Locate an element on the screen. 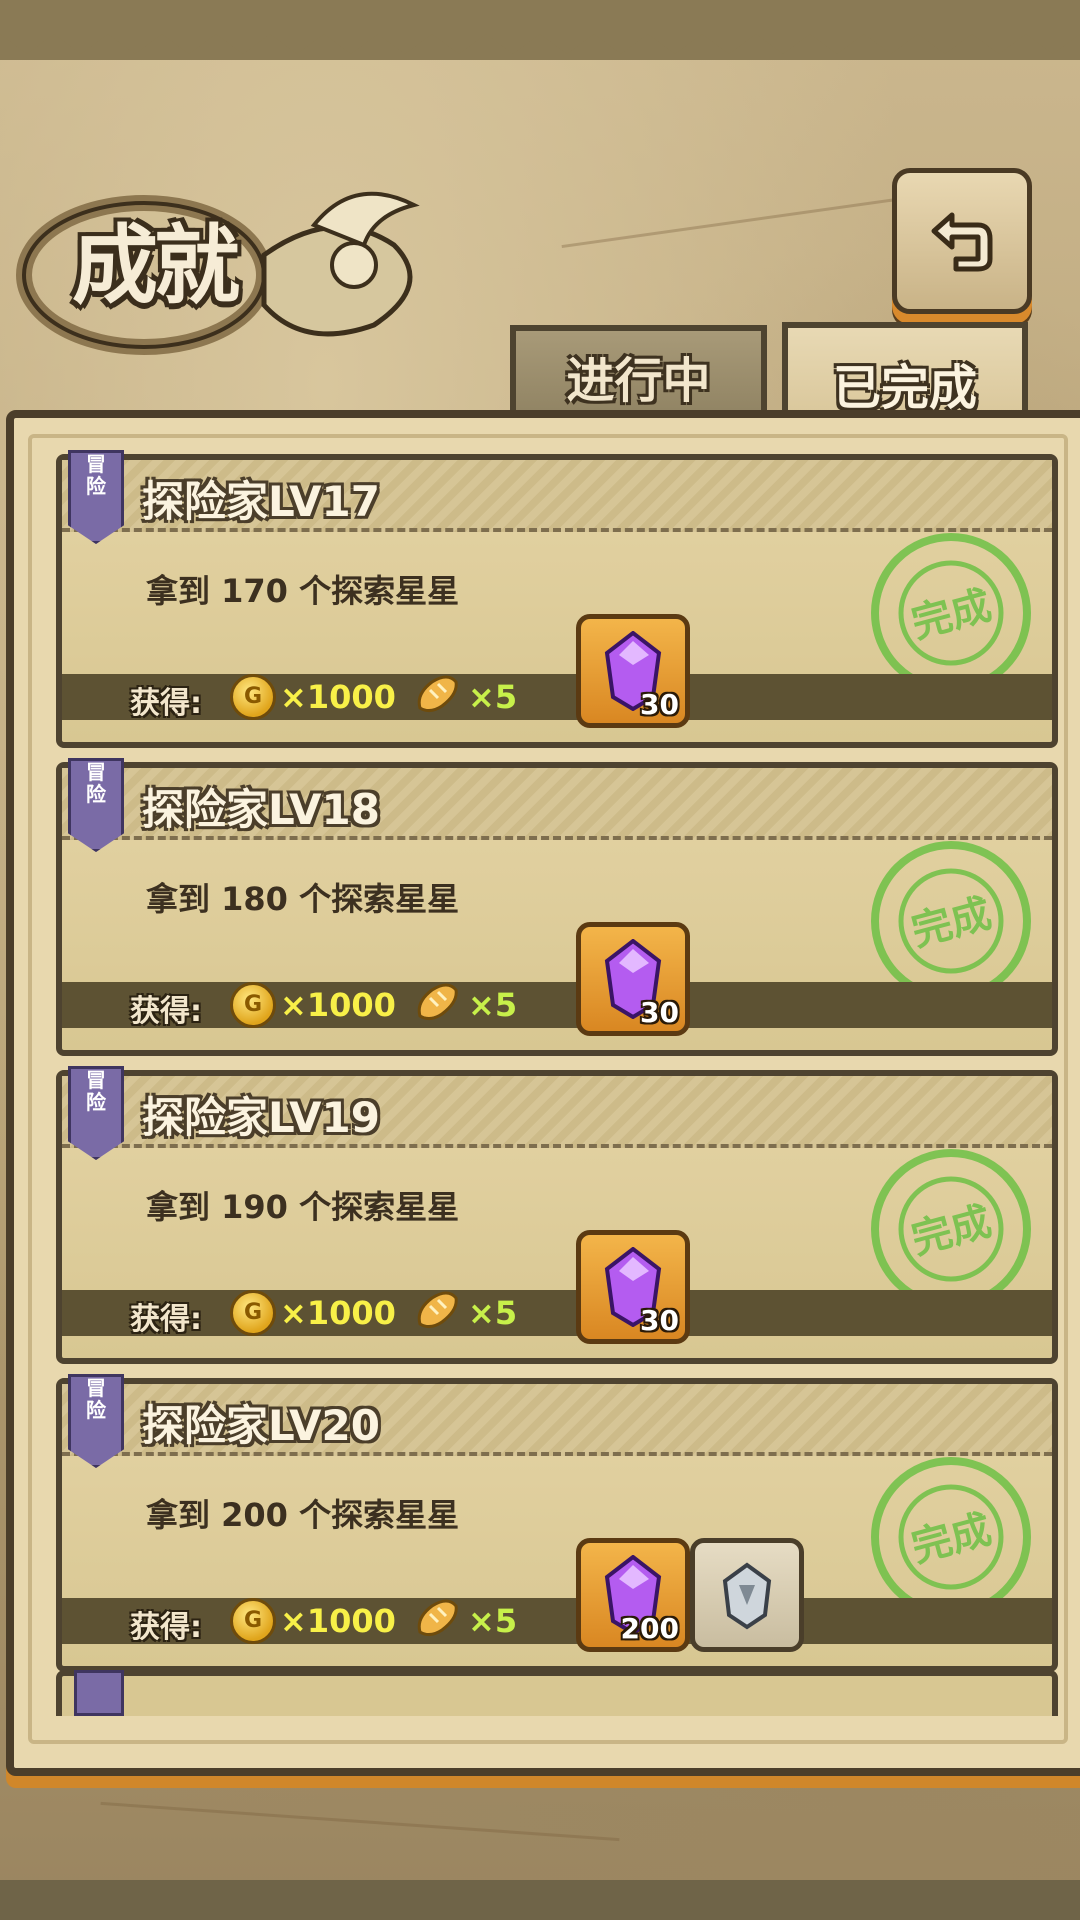  bottom-band is located at coordinates (540, 1900).